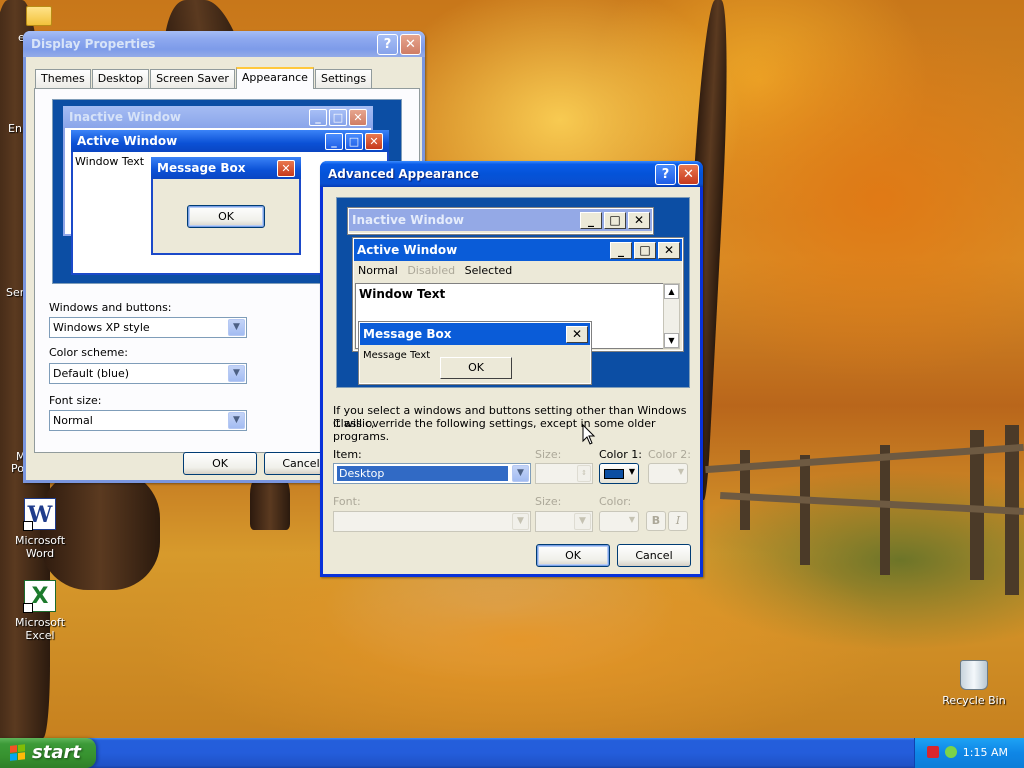  What do you see at coordinates (93, 44) in the screenshot?
I see `window-title-text: Display Properties` at bounding box center [93, 44].